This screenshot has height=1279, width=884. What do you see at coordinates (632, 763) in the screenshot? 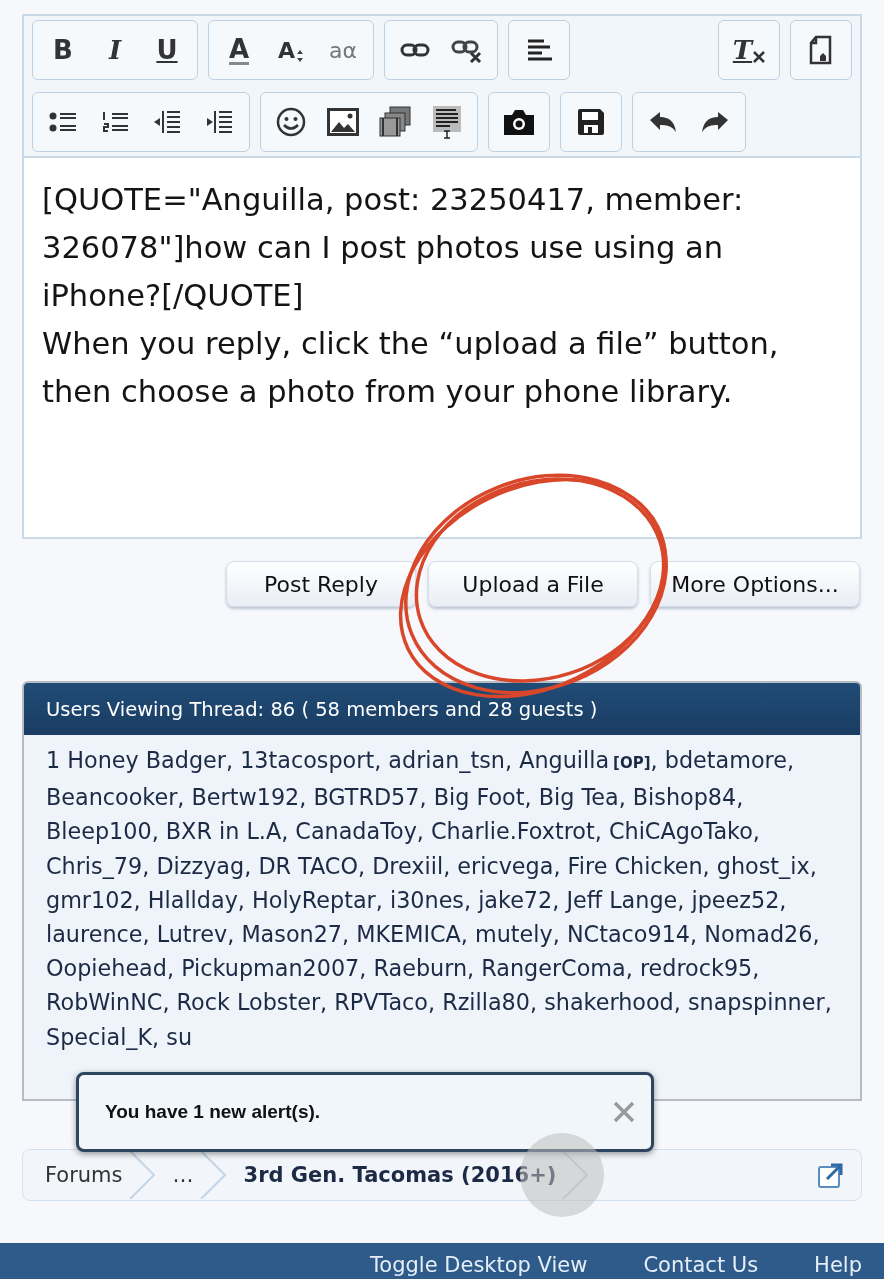
I see `op-tag: [OP]` at bounding box center [632, 763].